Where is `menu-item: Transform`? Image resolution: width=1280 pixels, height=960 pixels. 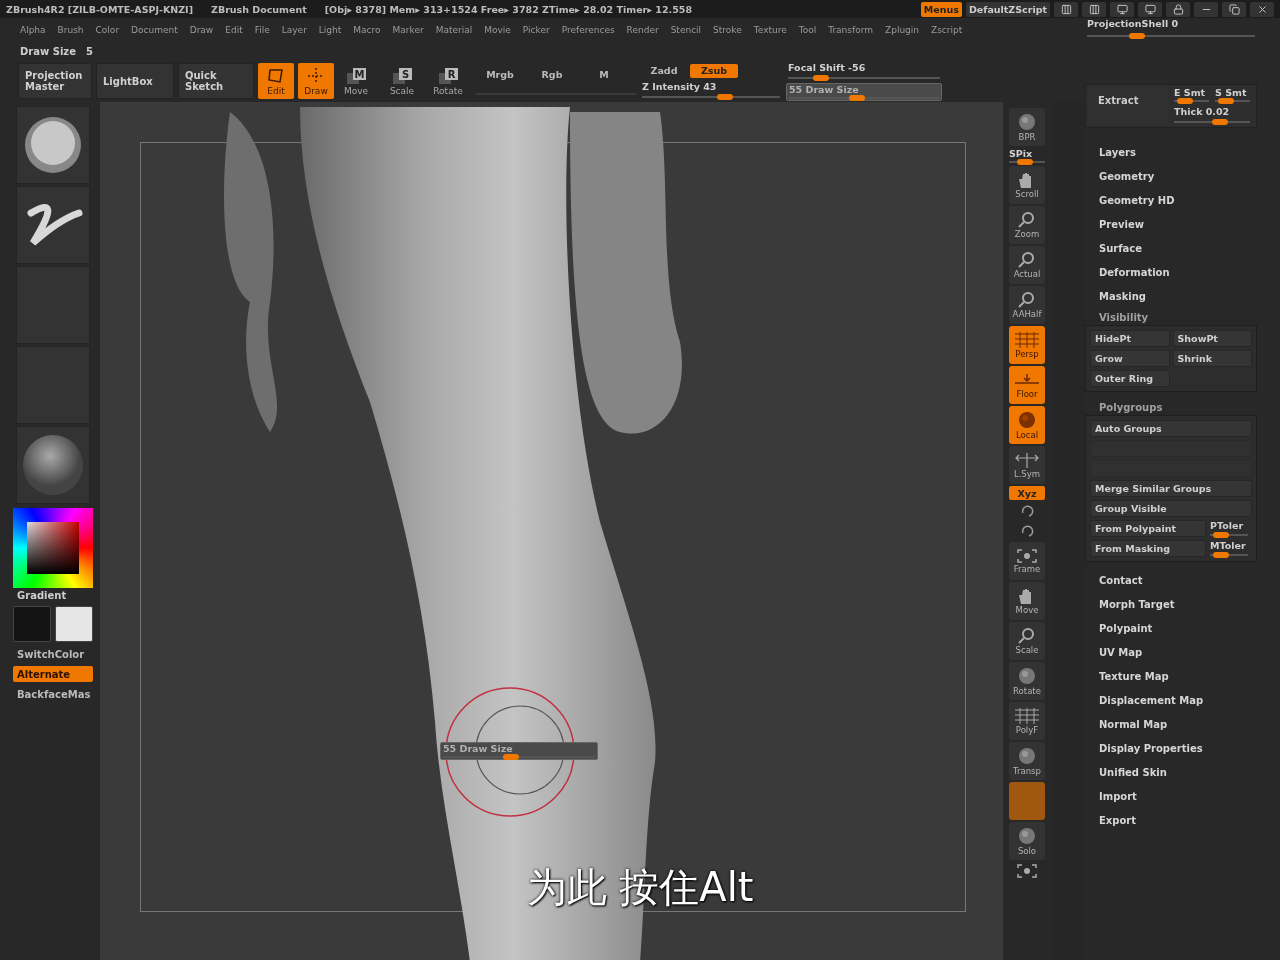 menu-item: Transform is located at coordinates (850, 30).